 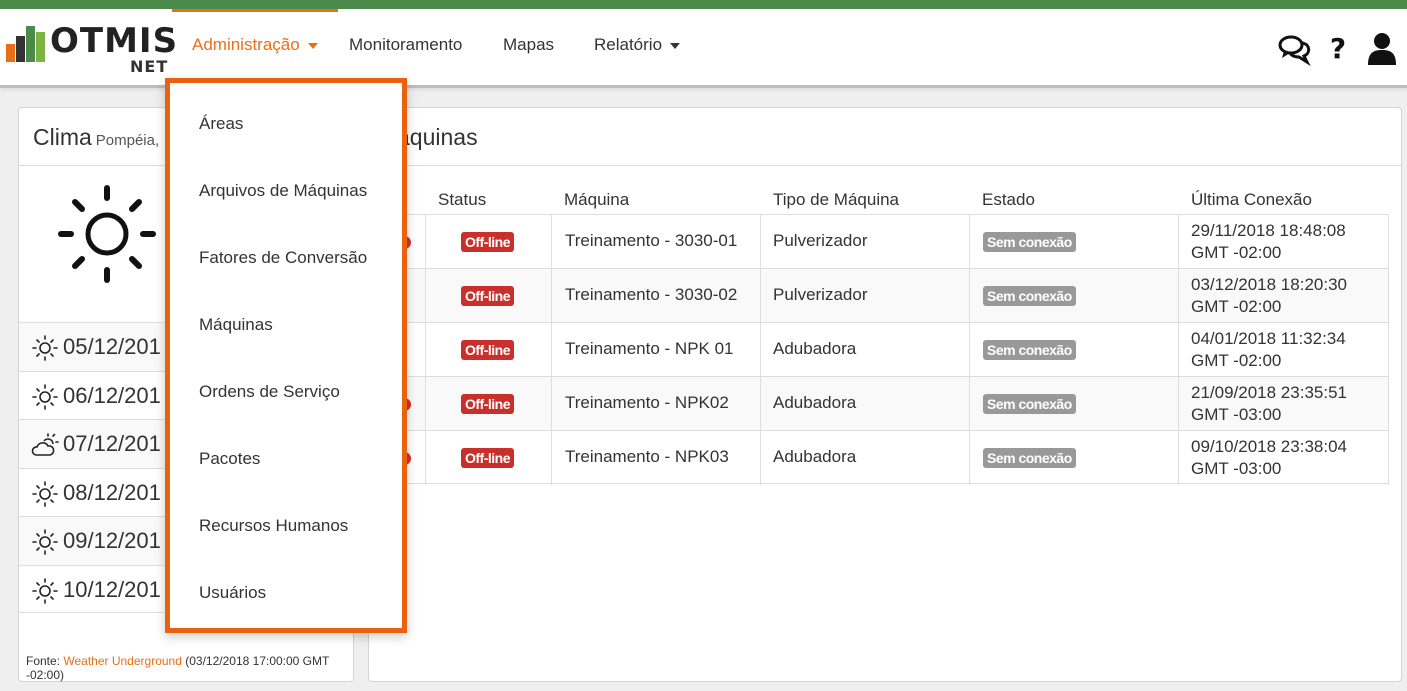 I want to click on cell-last-connection: 04/01/2018 11:32:34 GMT -02:00, so click(x=1283, y=350).